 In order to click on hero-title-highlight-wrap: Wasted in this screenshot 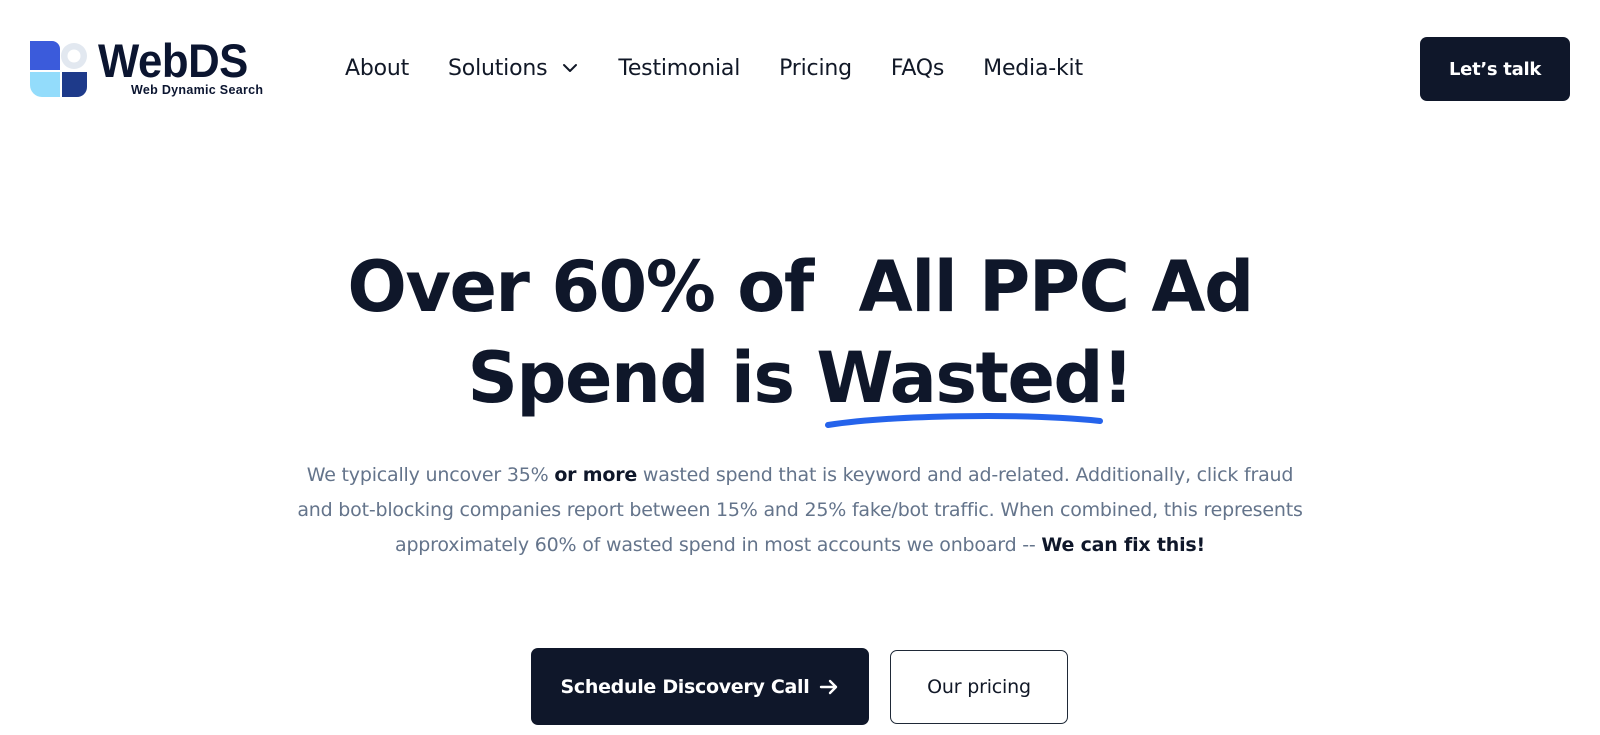, I will do `click(960, 380)`.